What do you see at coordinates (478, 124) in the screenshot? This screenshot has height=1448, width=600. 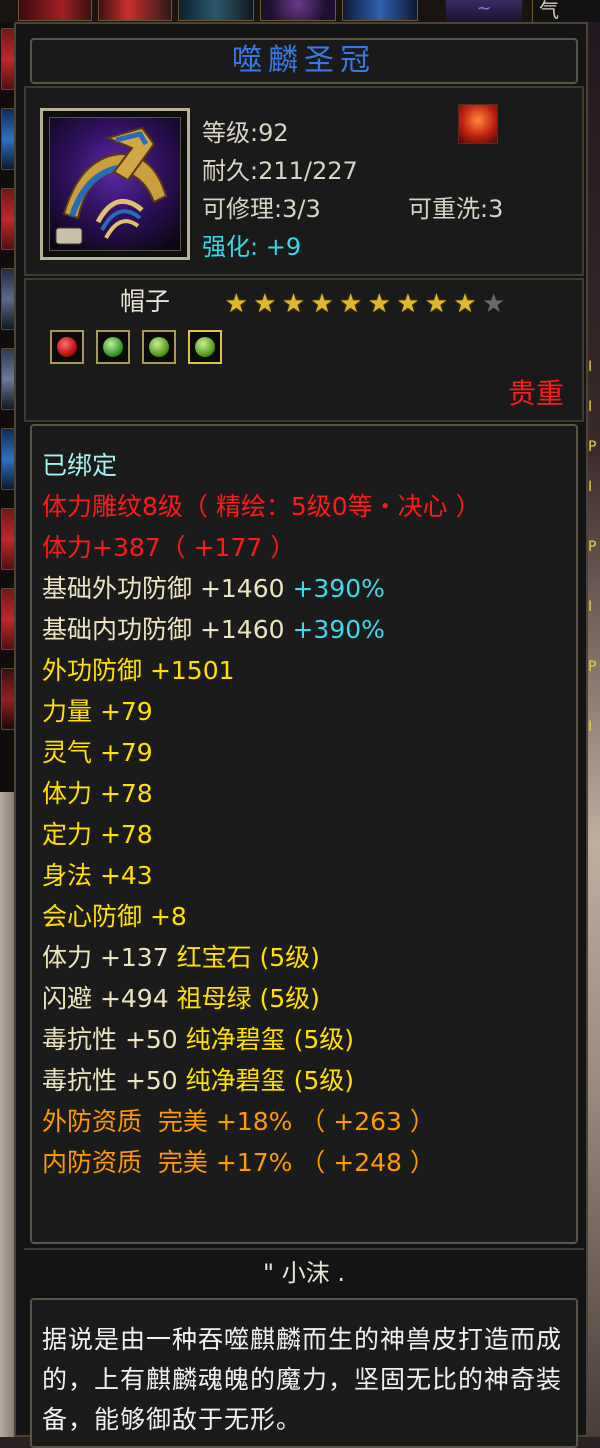 I see `flame-badge-icon` at bounding box center [478, 124].